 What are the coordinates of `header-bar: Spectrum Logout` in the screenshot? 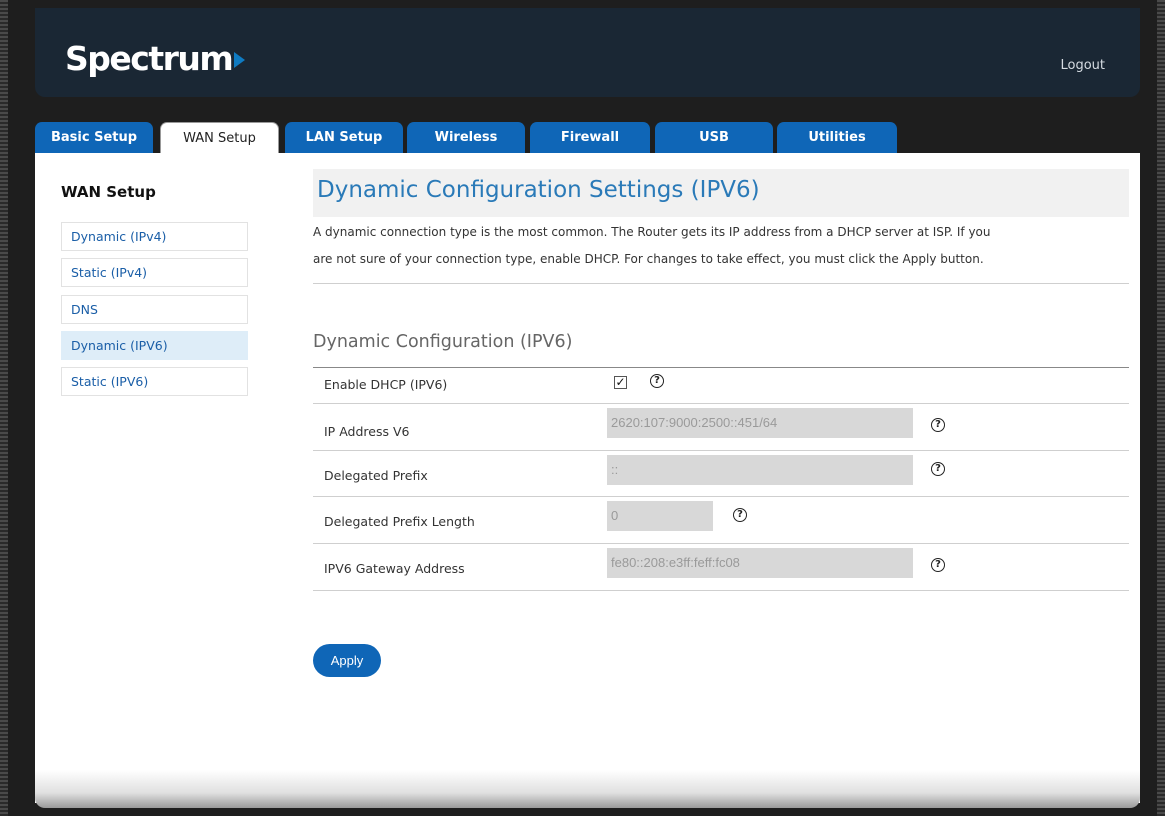 It's located at (587, 52).